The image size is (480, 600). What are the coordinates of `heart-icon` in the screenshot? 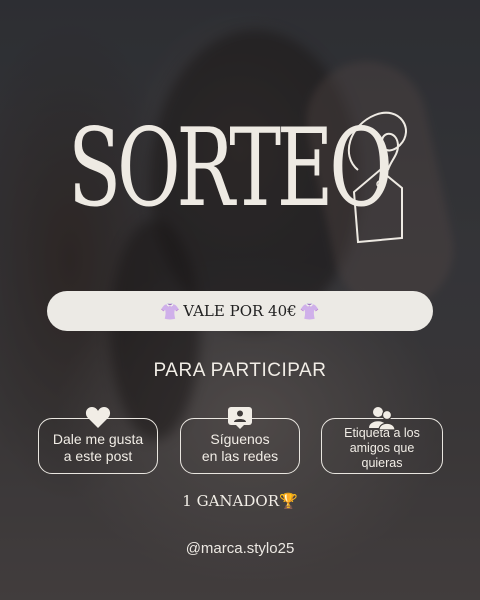 It's located at (98, 418).